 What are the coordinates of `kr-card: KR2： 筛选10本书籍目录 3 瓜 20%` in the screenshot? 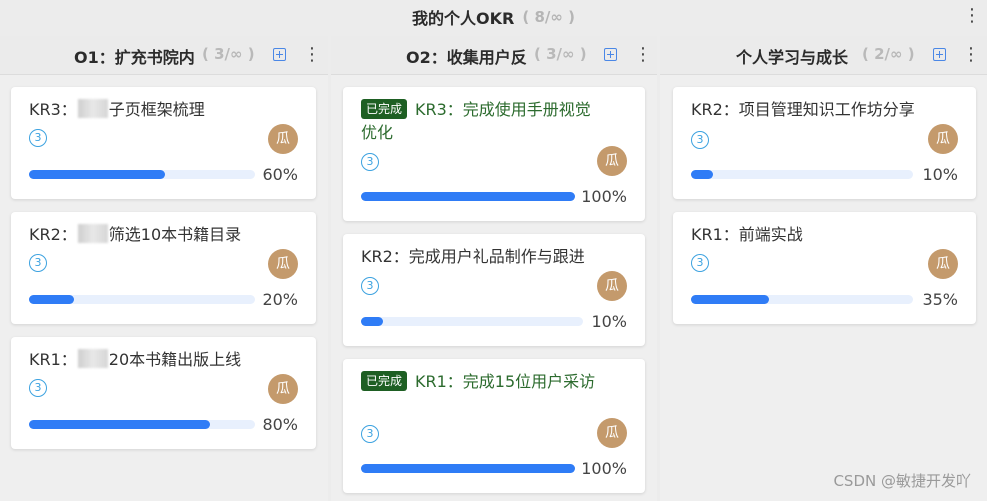 It's located at (163, 268).